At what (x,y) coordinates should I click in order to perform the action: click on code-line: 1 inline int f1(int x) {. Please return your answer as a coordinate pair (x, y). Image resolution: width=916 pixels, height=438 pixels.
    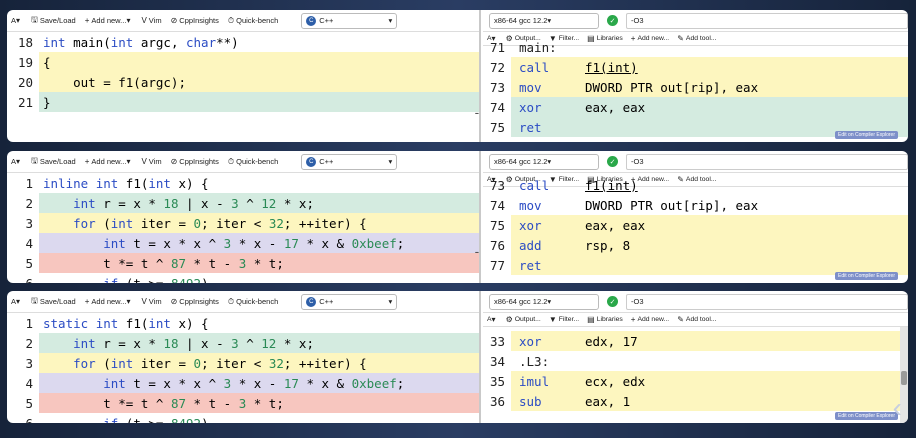
    Looking at the image, I should click on (243, 183).